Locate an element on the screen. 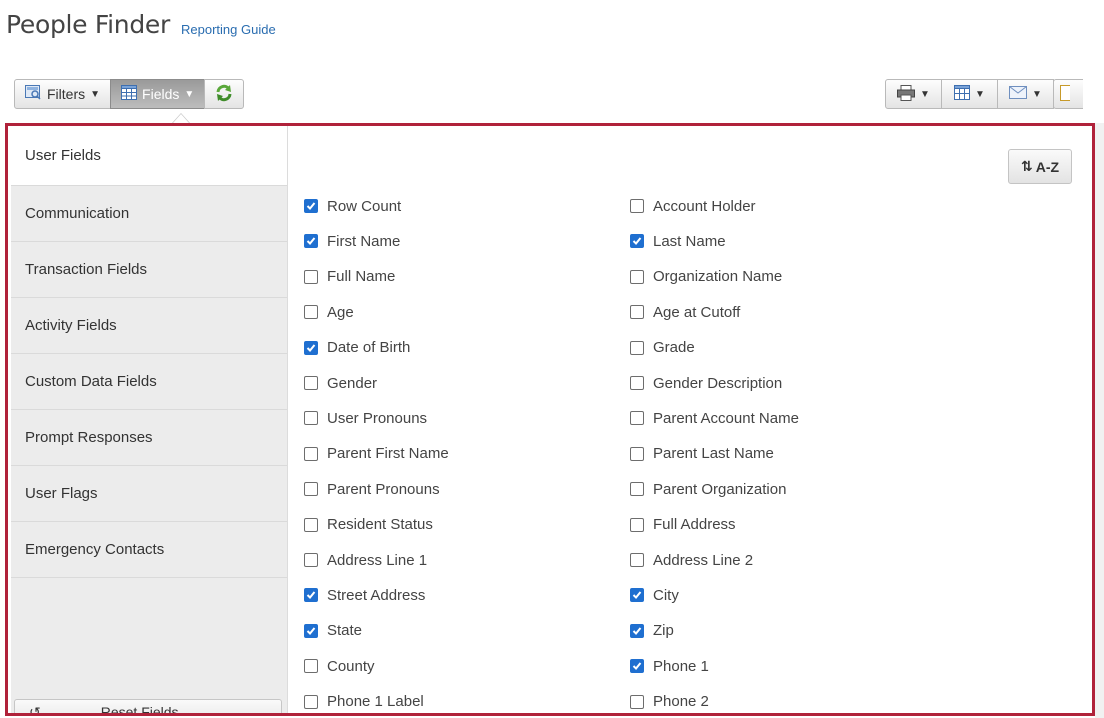 The image size is (1104, 718). reset-icon: ↺ is located at coordinates (35, 709).